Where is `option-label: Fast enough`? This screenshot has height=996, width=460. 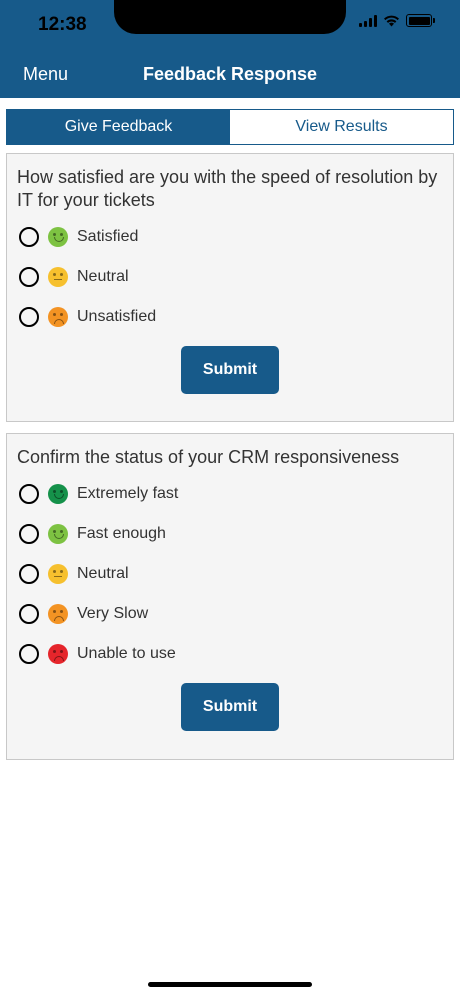
option-label: Fast enough is located at coordinates (121, 533).